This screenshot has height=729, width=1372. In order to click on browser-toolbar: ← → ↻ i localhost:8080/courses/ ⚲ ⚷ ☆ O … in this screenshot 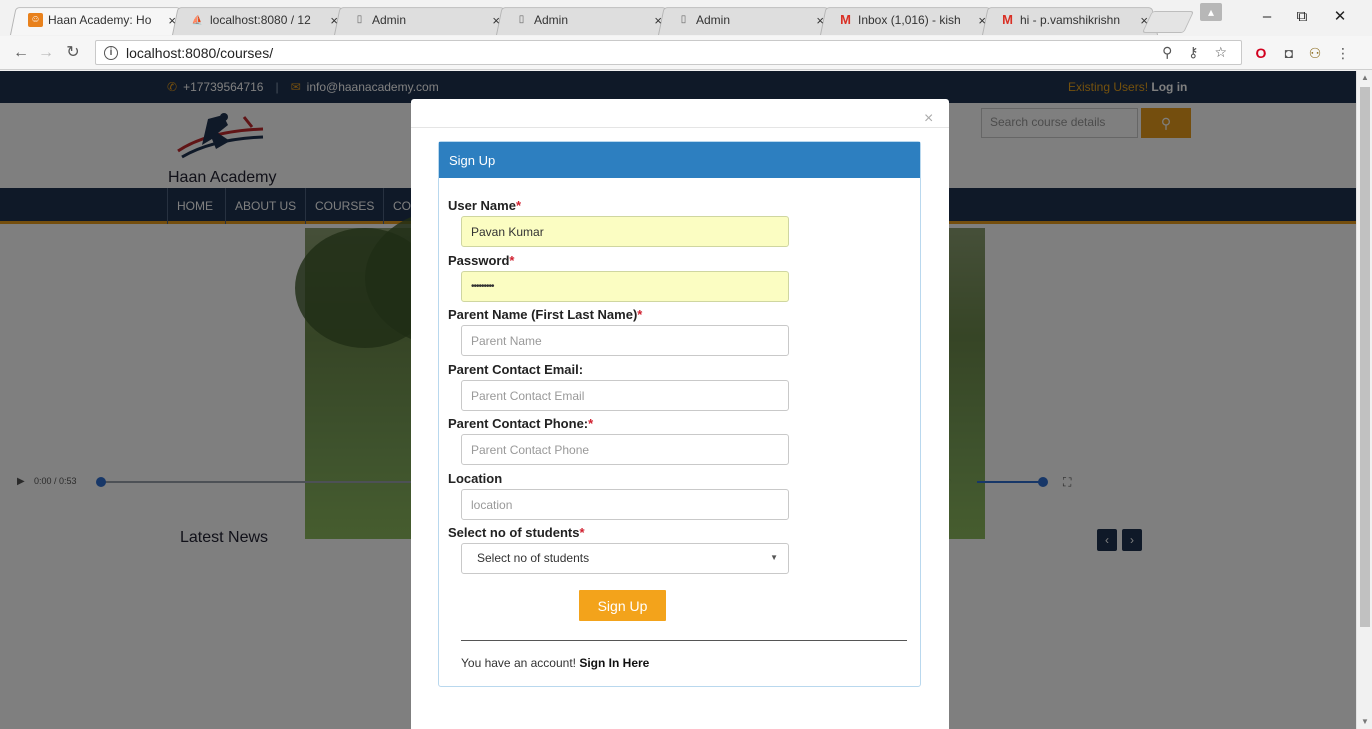, I will do `click(686, 53)`.